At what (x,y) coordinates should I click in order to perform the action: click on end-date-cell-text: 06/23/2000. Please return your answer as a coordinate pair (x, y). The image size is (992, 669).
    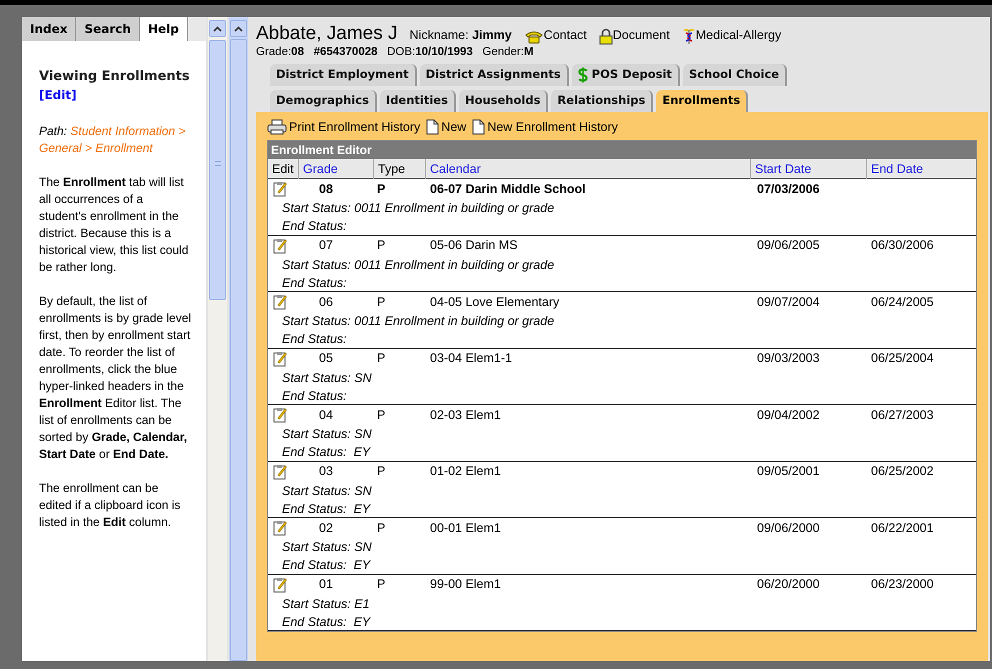
    Looking at the image, I should click on (902, 585).